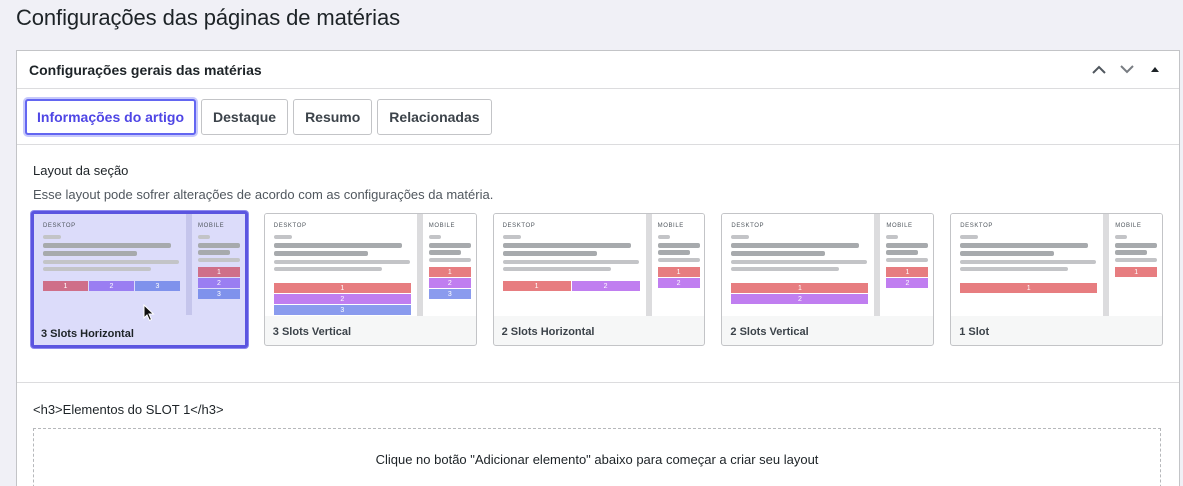 The width and height of the screenshot is (1183, 486). I want to click on layout-name: 2 Slots Horizontal, so click(548, 332).